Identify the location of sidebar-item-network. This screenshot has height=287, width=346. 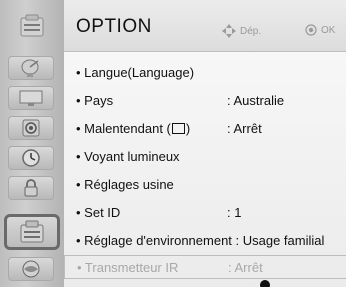
(31, 269).